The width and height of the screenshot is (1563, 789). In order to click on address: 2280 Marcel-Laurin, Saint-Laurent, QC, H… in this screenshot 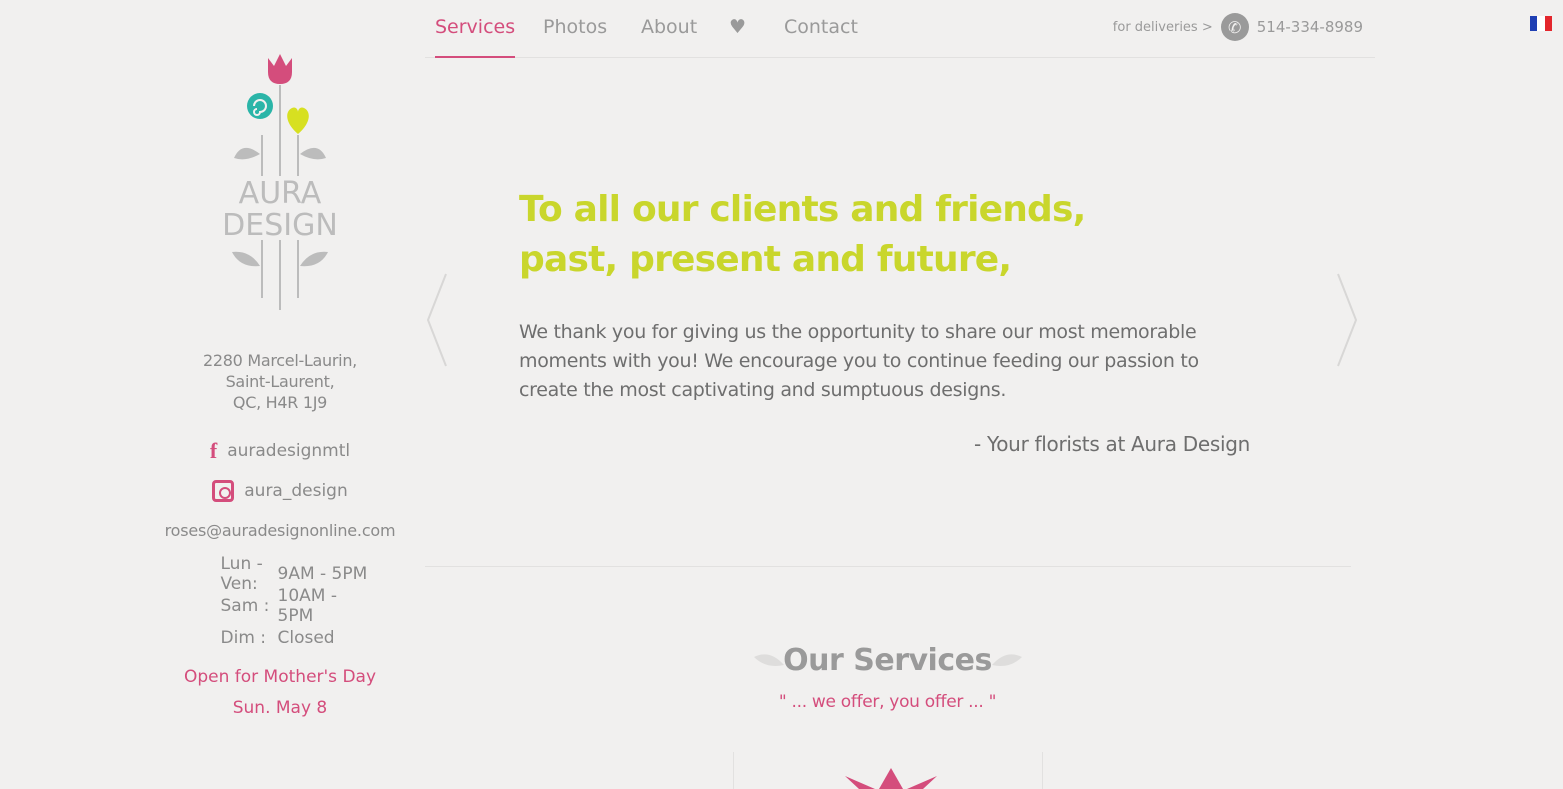, I will do `click(280, 381)`.